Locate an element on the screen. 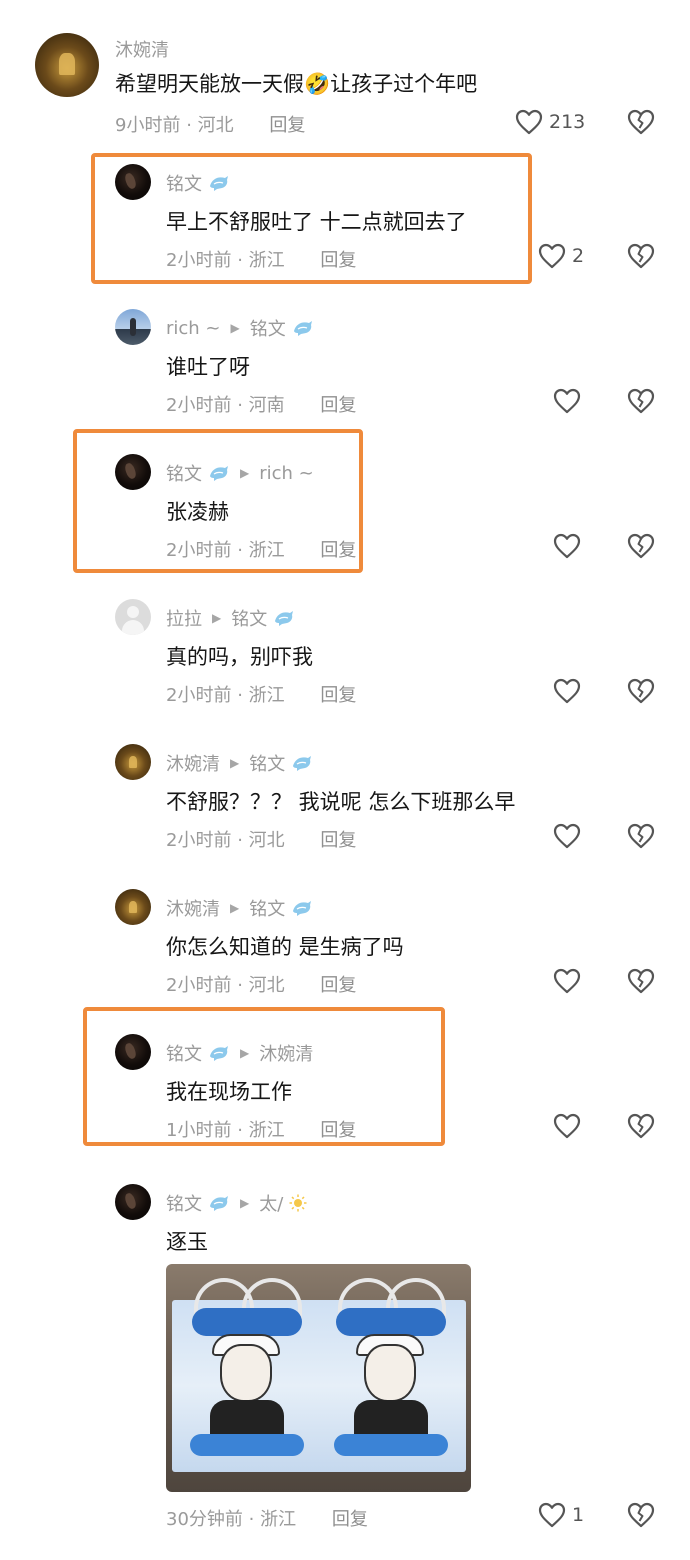 This screenshot has height=1560, width=690. like-count: 2 is located at coordinates (578, 256).